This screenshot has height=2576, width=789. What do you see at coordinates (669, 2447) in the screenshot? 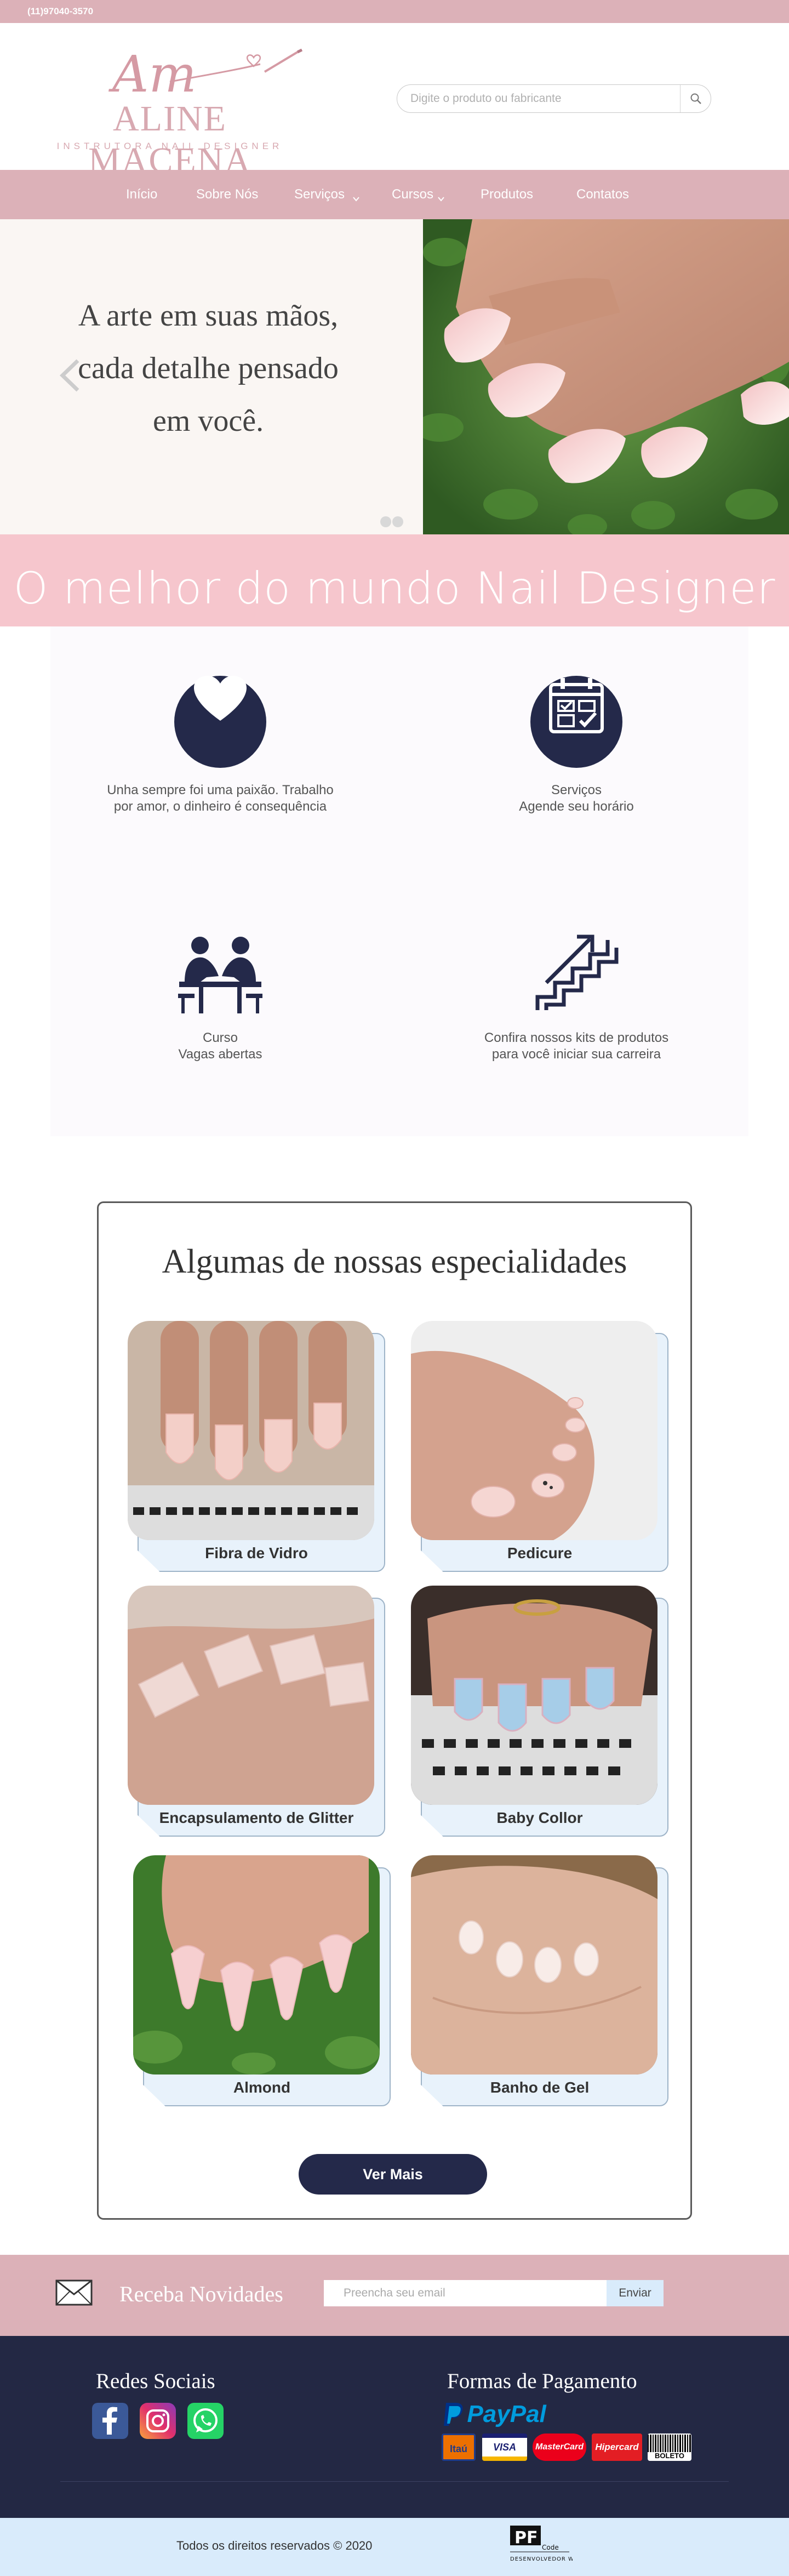
I see `boleto-card: BOLETO` at bounding box center [669, 2447].